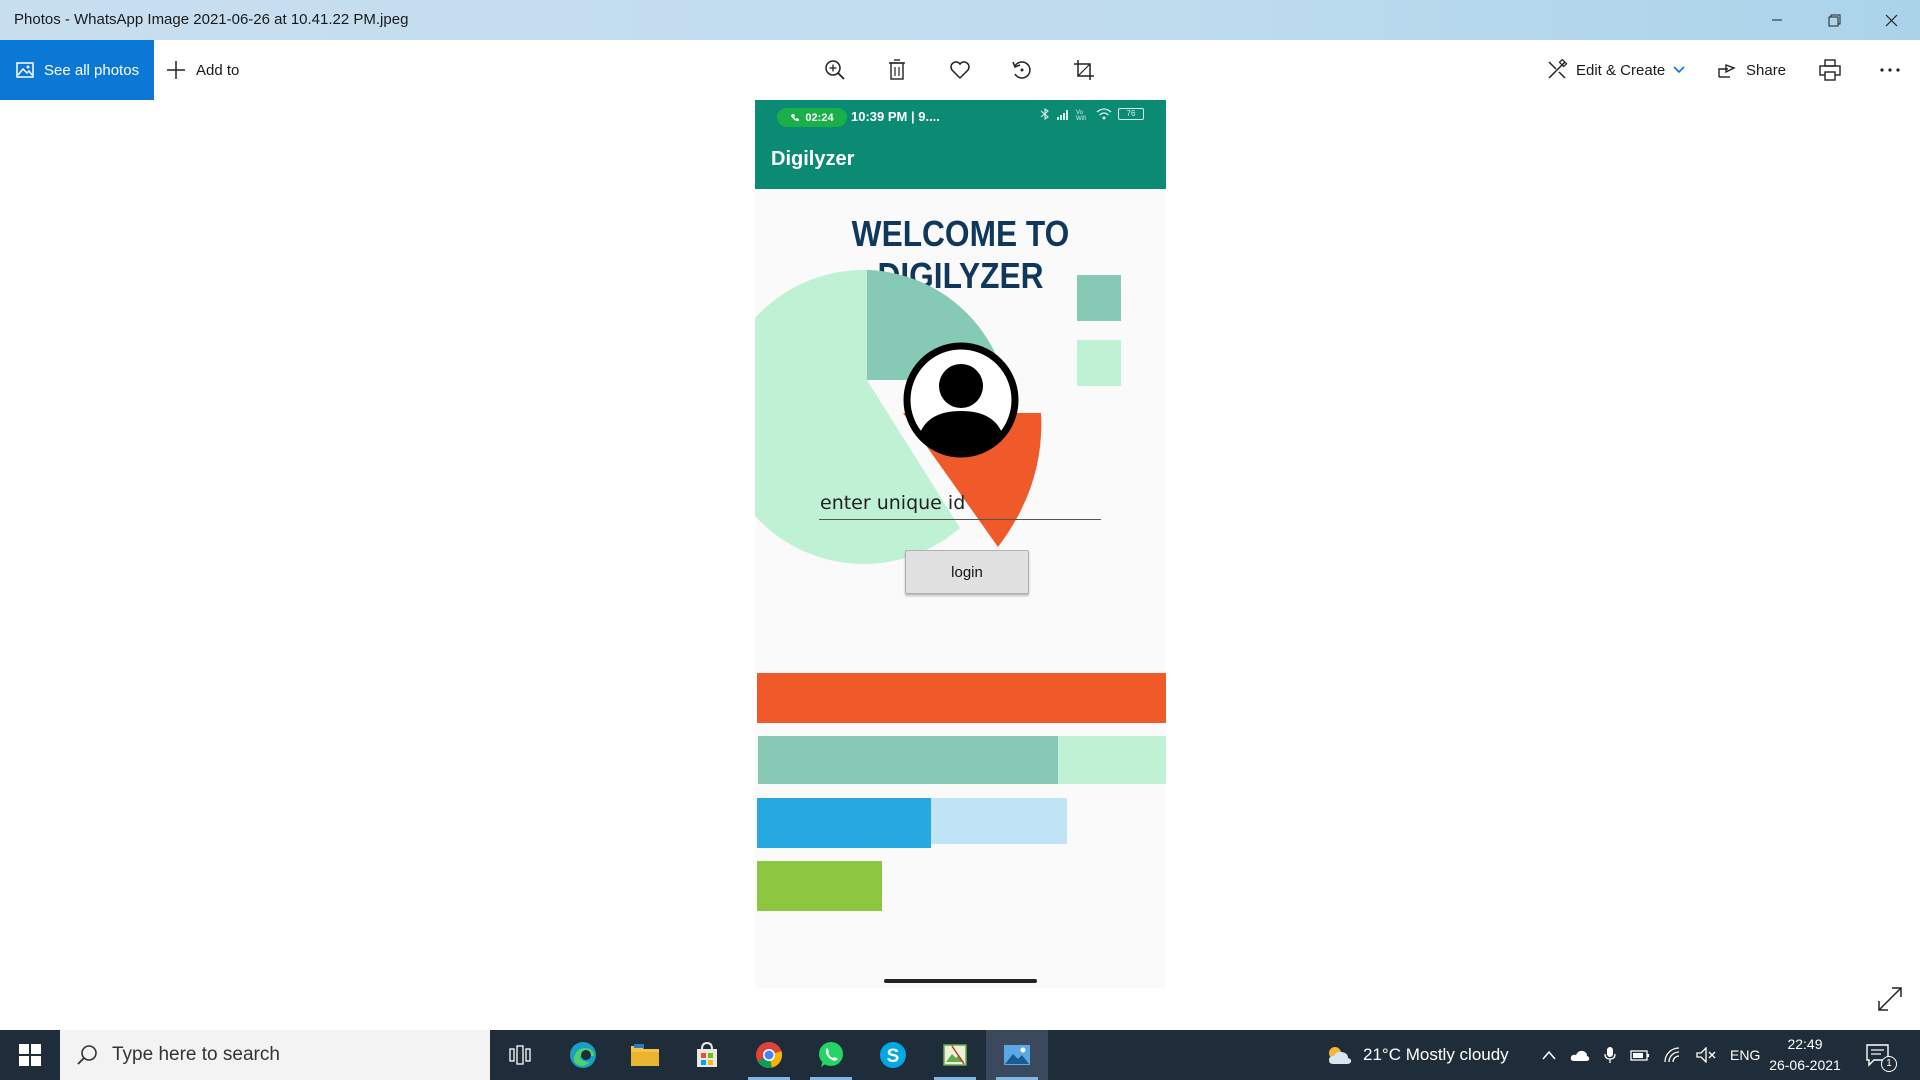  I want to click on zoom-button, so click(835, 70).